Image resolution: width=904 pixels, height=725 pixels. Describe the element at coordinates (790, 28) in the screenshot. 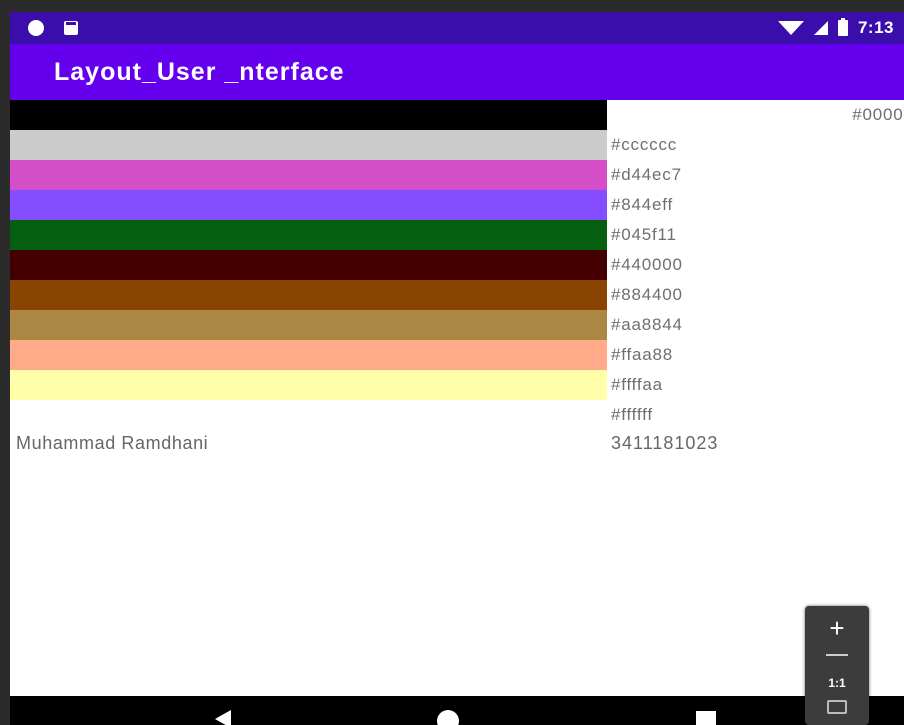

I see `wifi-icon` at that location.